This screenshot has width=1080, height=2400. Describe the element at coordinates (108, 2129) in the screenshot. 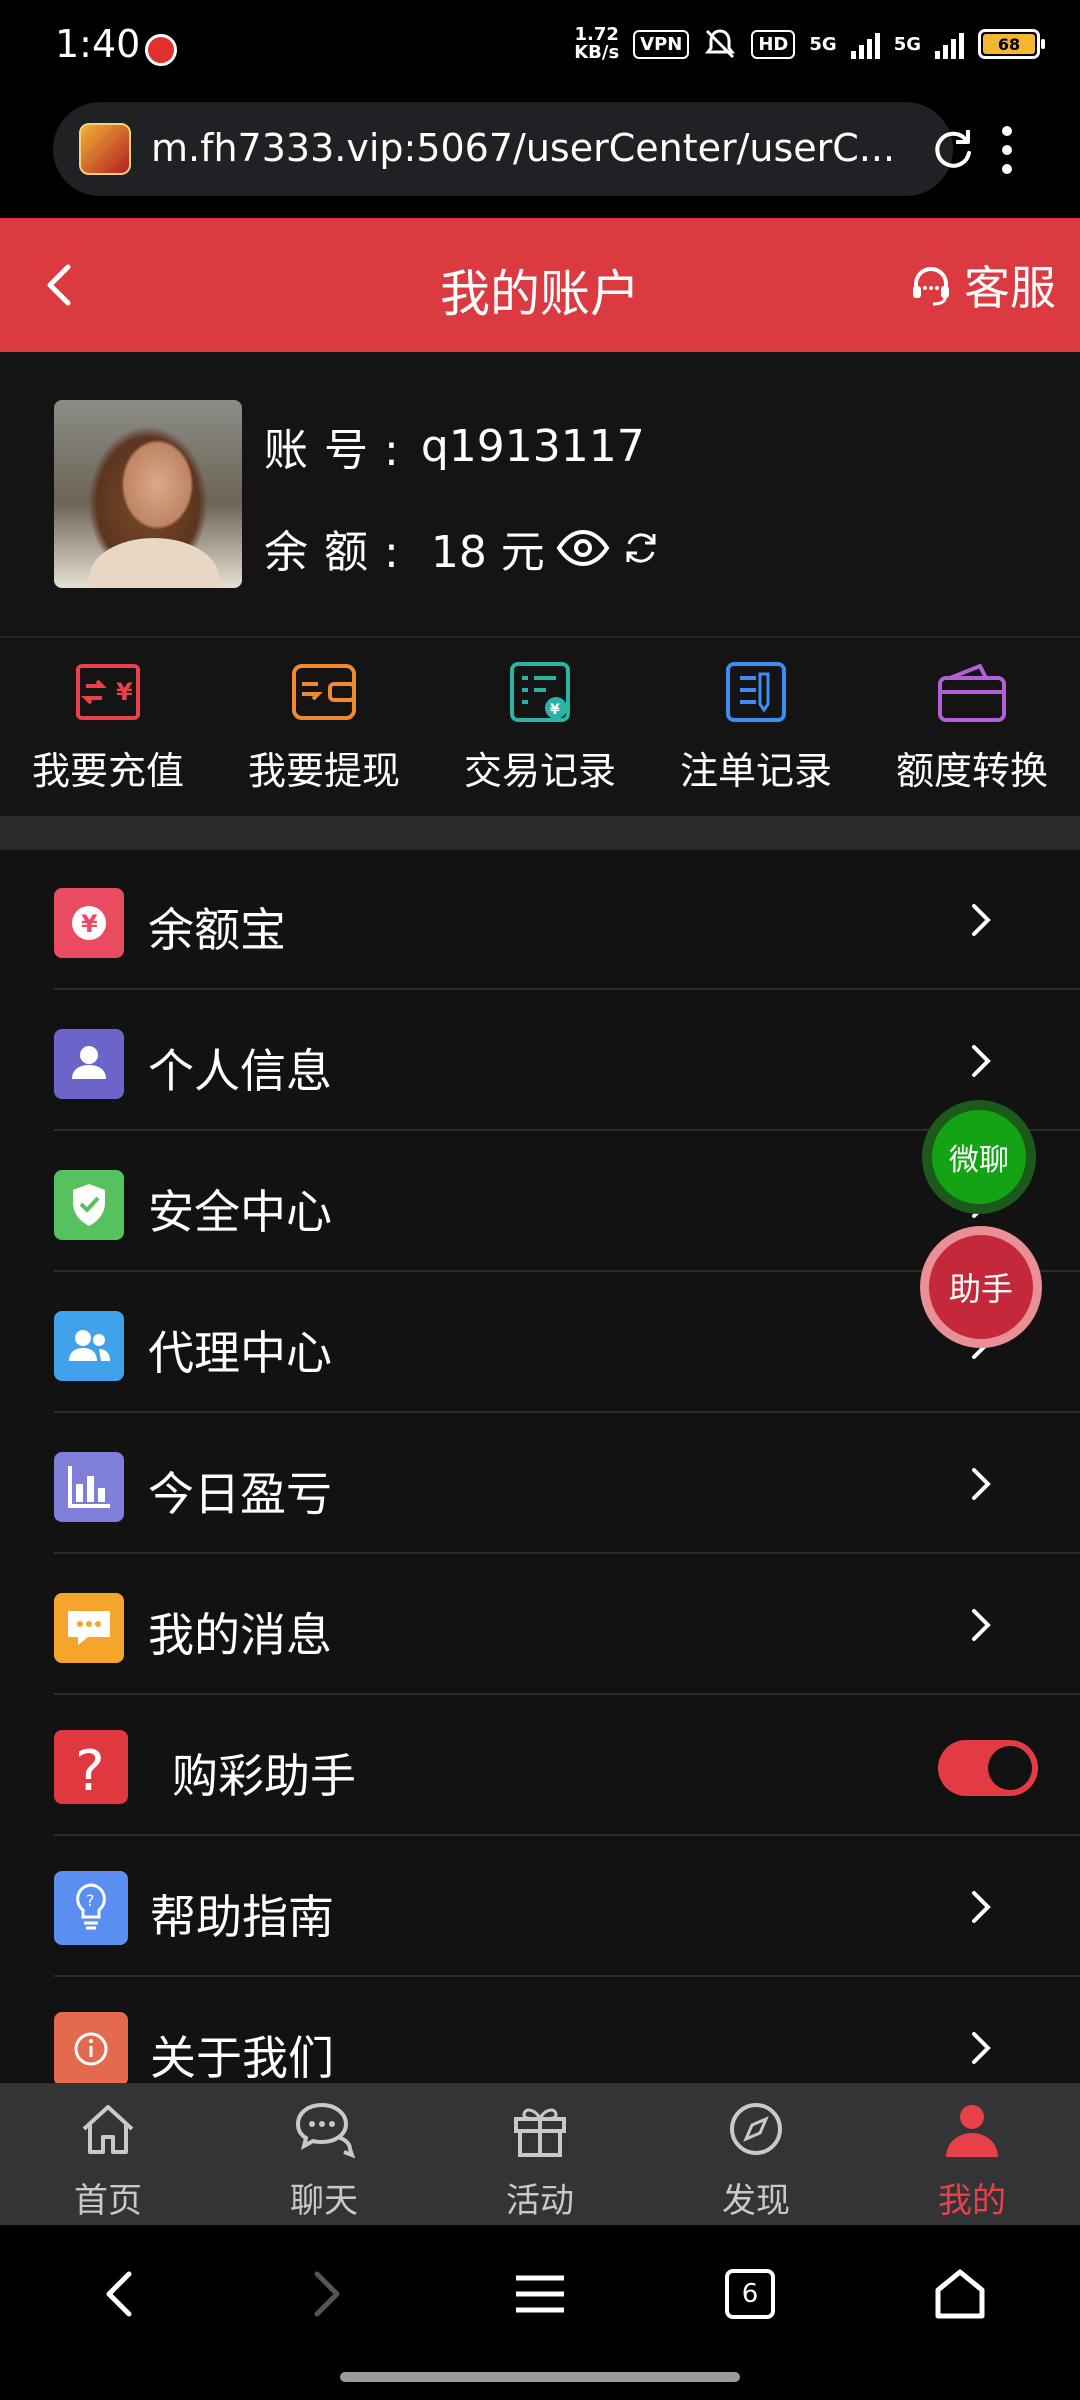

I see `home-icon` at that location.